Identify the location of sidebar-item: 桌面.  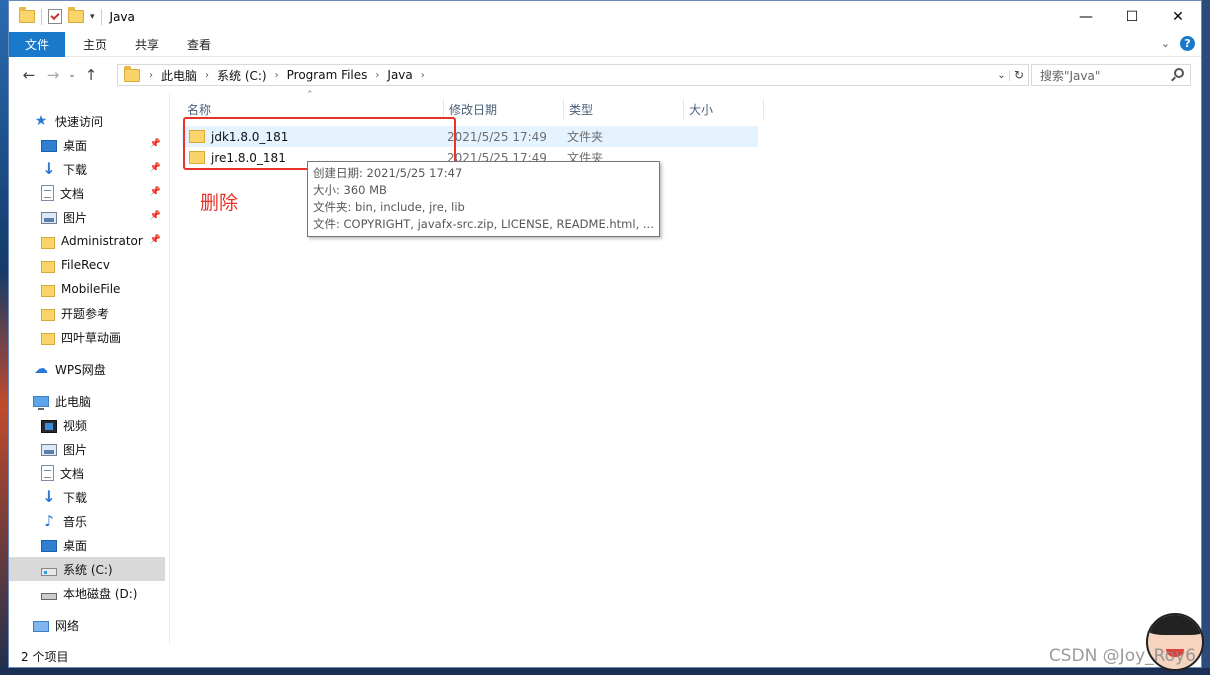
(87, 545).